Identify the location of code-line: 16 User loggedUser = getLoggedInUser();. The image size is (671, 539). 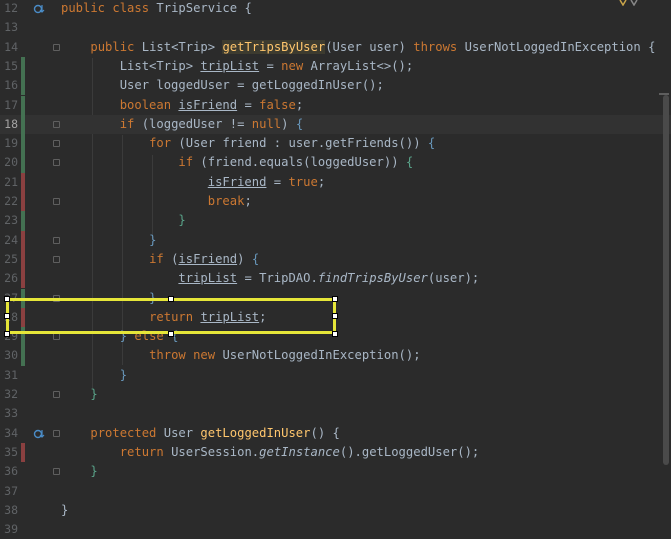
(335, 86).